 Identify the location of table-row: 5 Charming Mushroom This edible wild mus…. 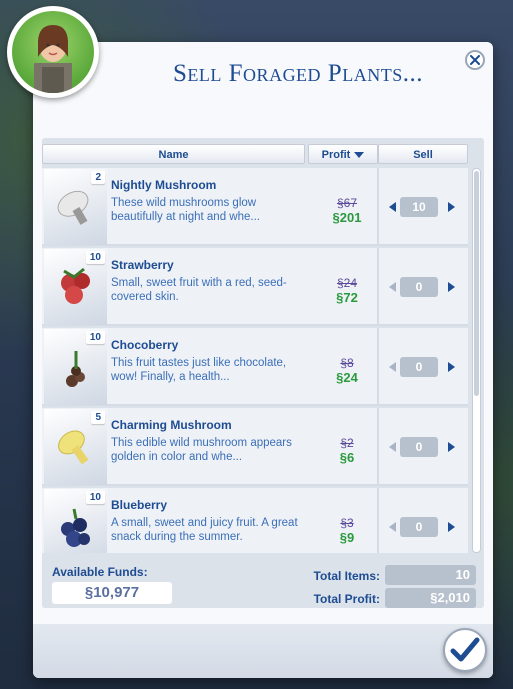
(255, 447).